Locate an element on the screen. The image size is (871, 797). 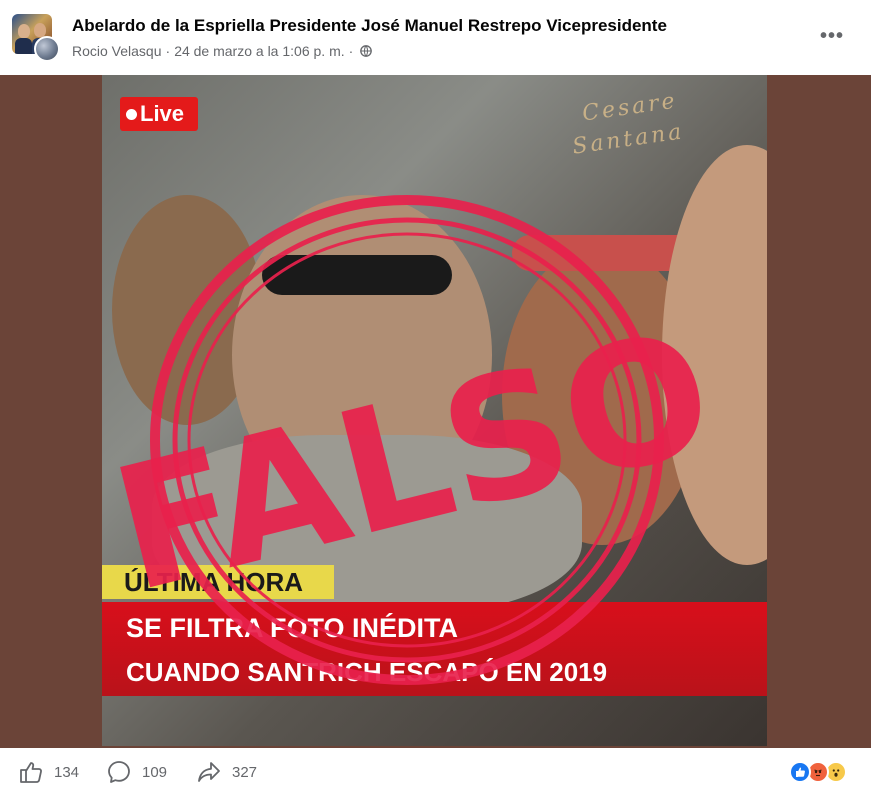
comment-icon is located at coordinates (119, 772).